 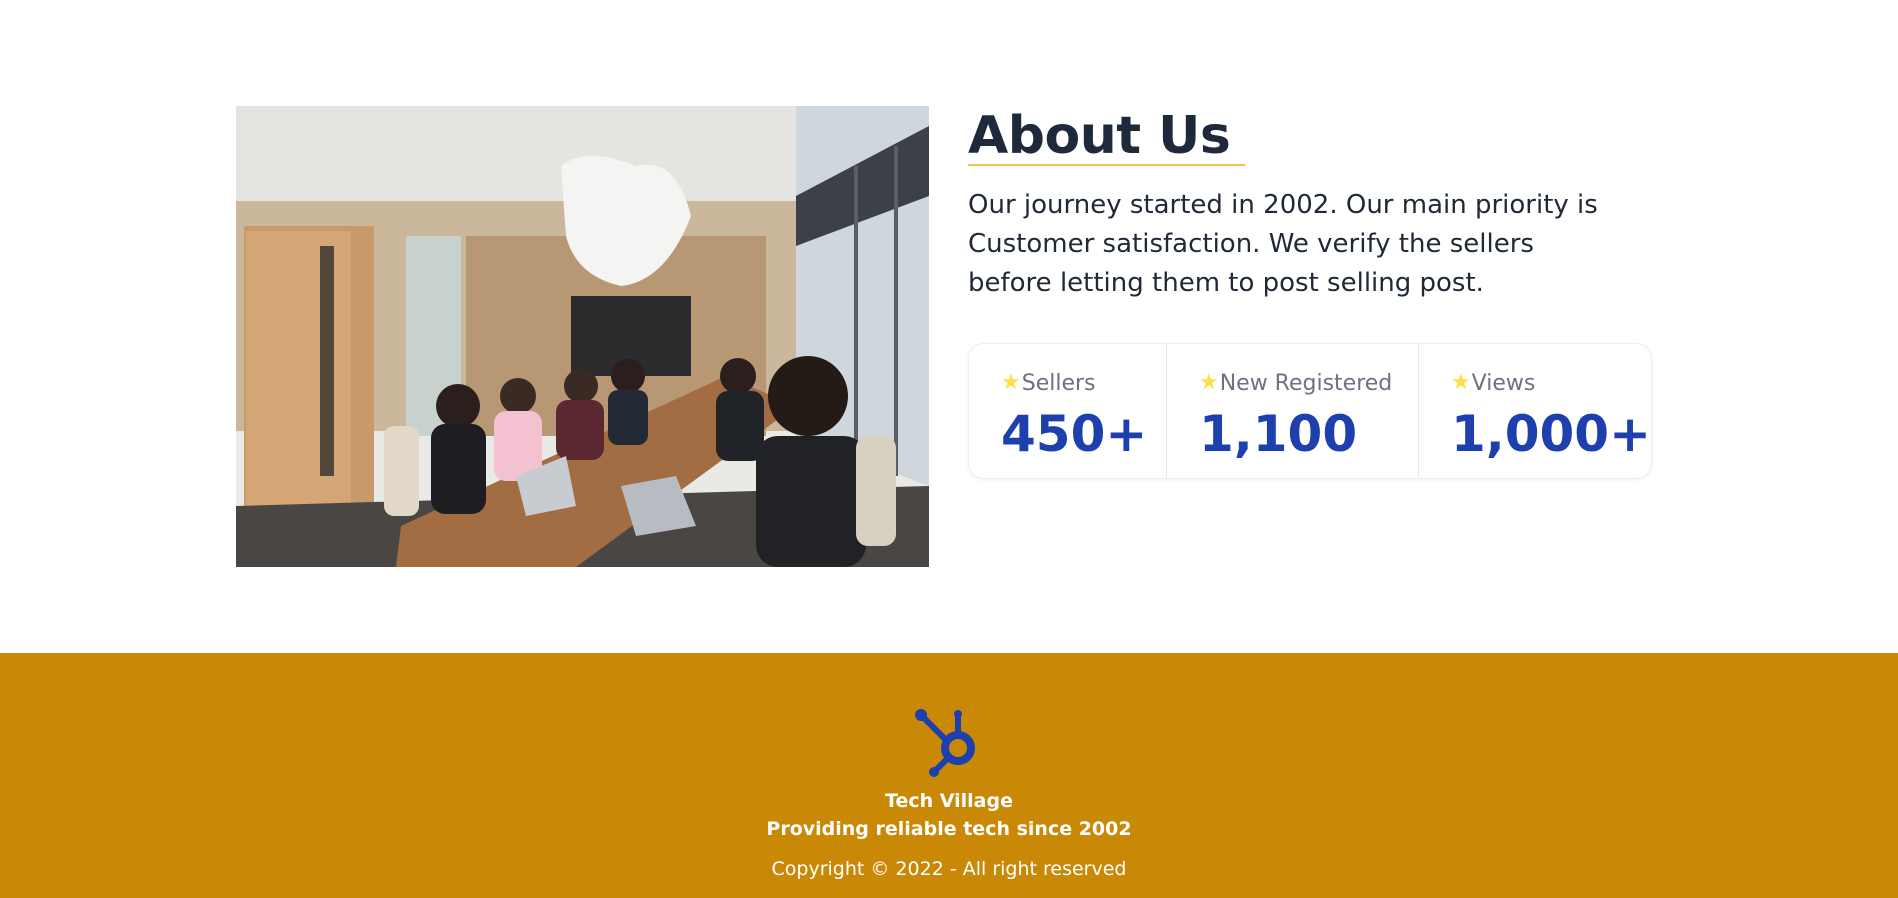 I want to click on hubspot-sprocket-icon, so click(x=947, y=743).